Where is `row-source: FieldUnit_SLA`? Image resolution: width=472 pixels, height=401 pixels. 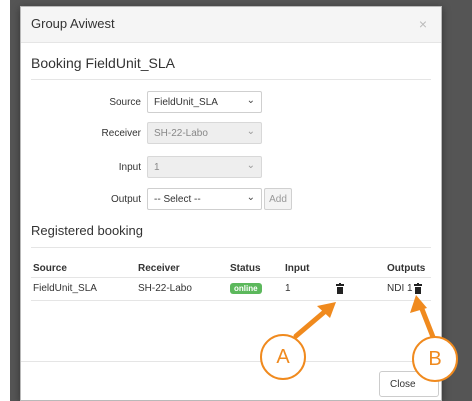 row-source: FieldUnit_SLA is located at coordinates (65, 288).